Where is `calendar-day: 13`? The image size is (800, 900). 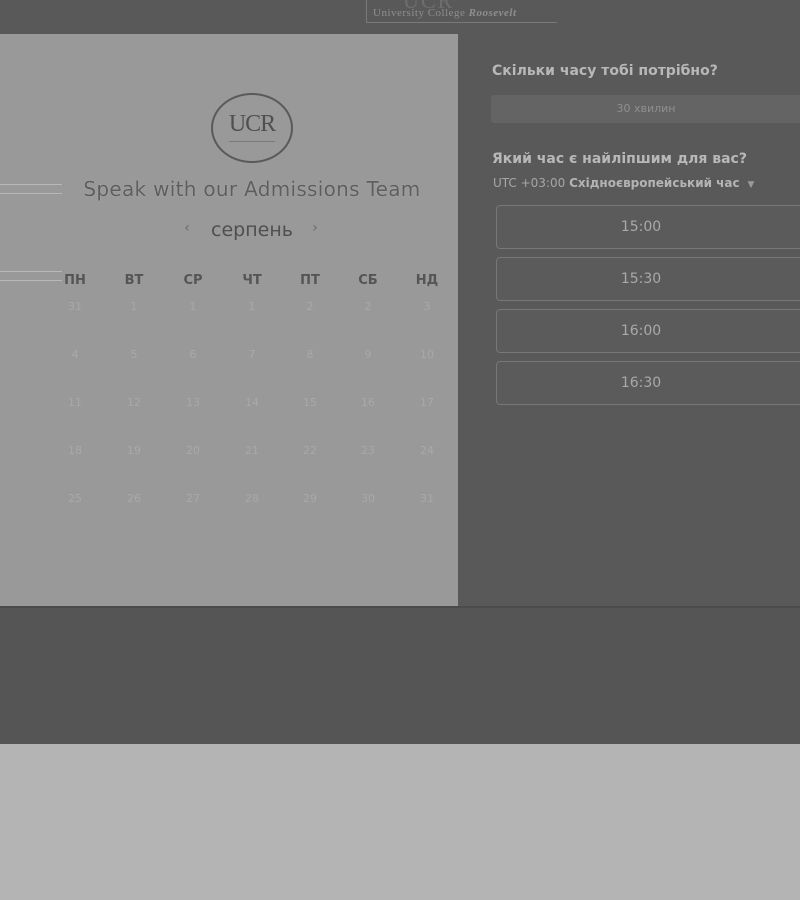 calendar-day: 13 is located at coordinates (193, 402).